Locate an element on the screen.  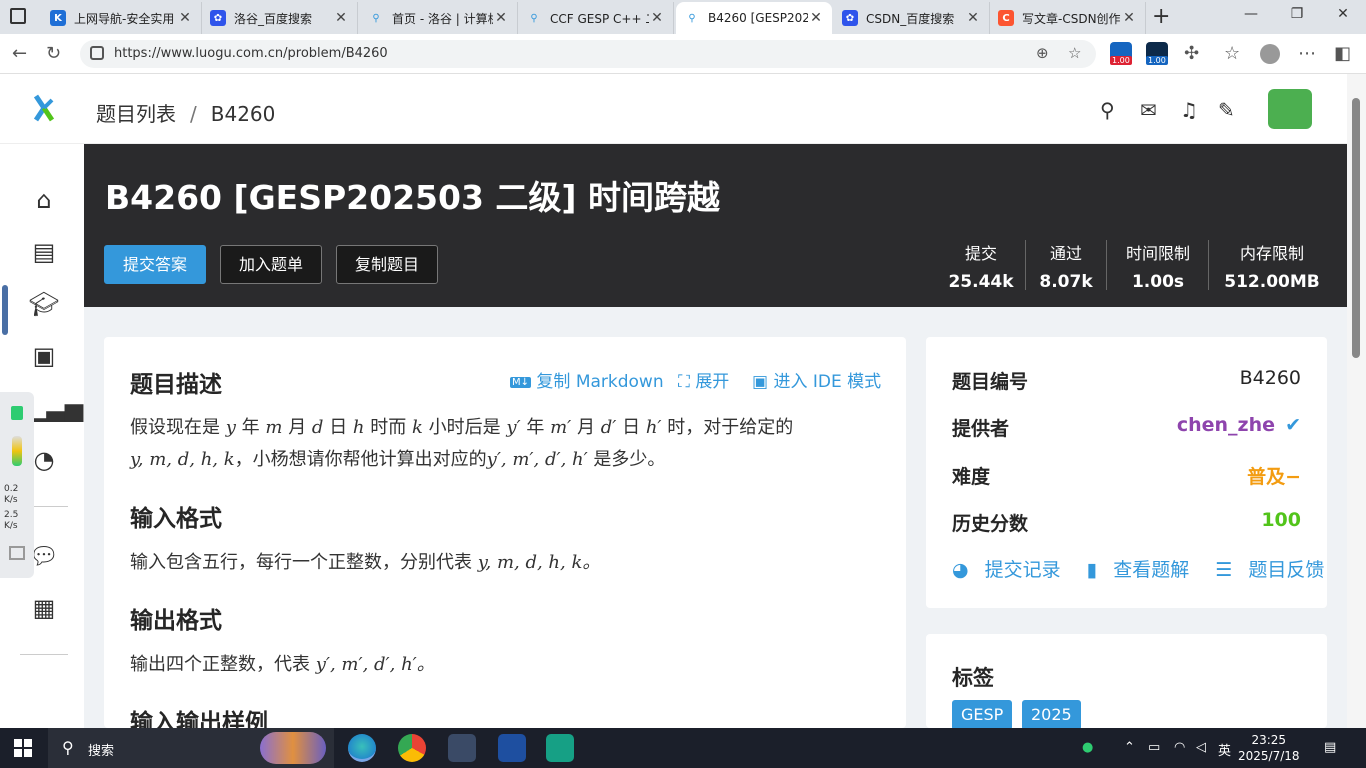
download-speed: 2.5 K/s is located at coordinates (11, 520).